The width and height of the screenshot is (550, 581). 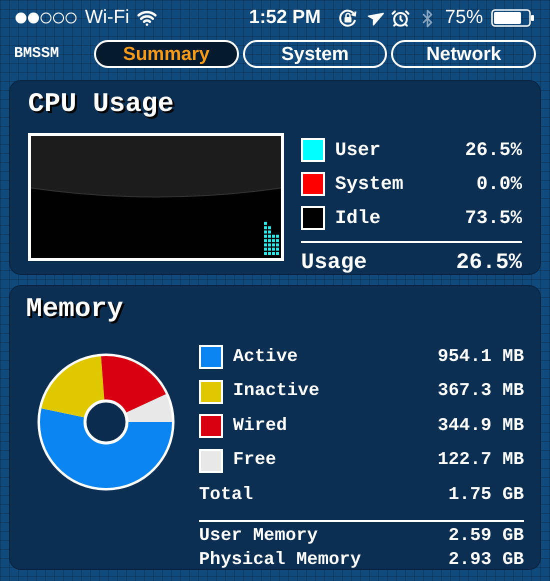 I want to click on legend-value: 367.3 MB, so click(x=481, y=392).